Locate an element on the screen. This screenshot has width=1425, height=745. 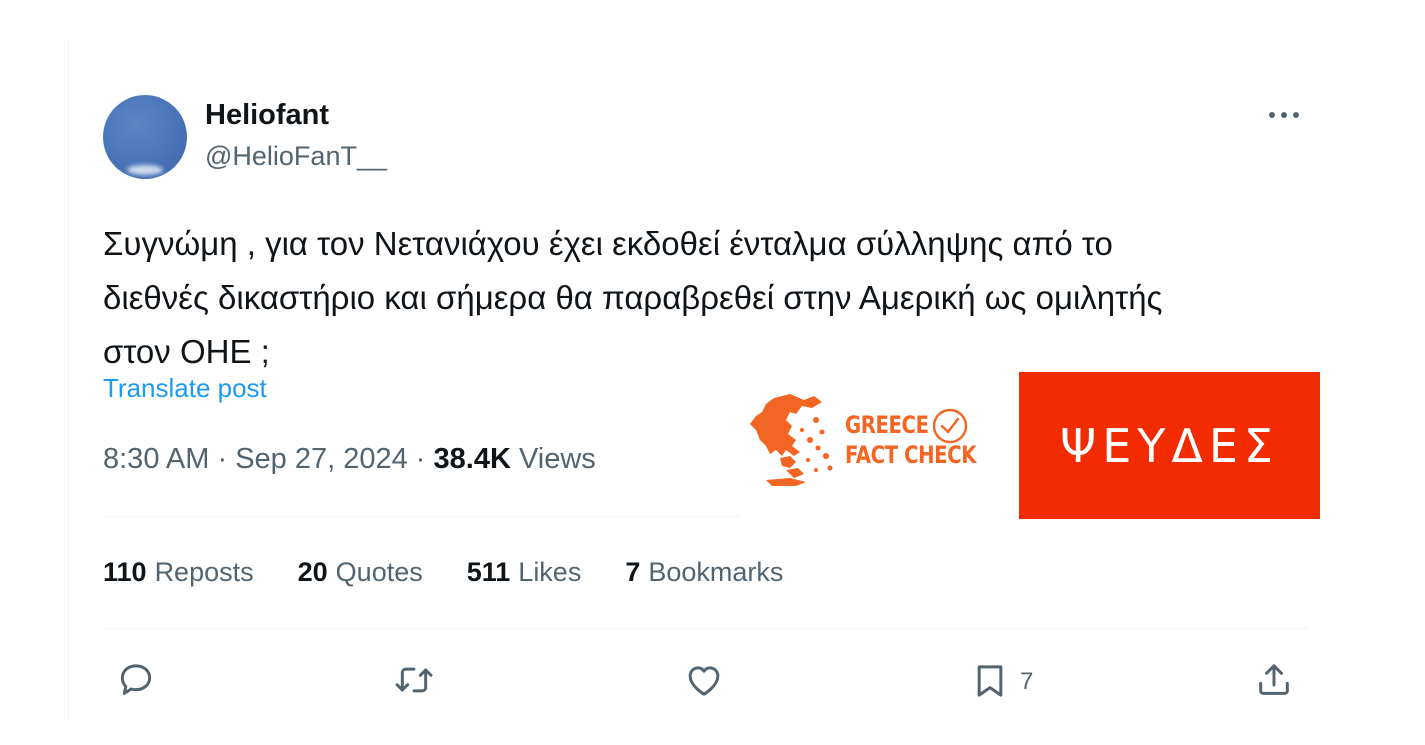
engagement-stats: 110 Reposts 20 Quotes 511 Likes 7 Bookmarks is located at coordinates (465, 574).